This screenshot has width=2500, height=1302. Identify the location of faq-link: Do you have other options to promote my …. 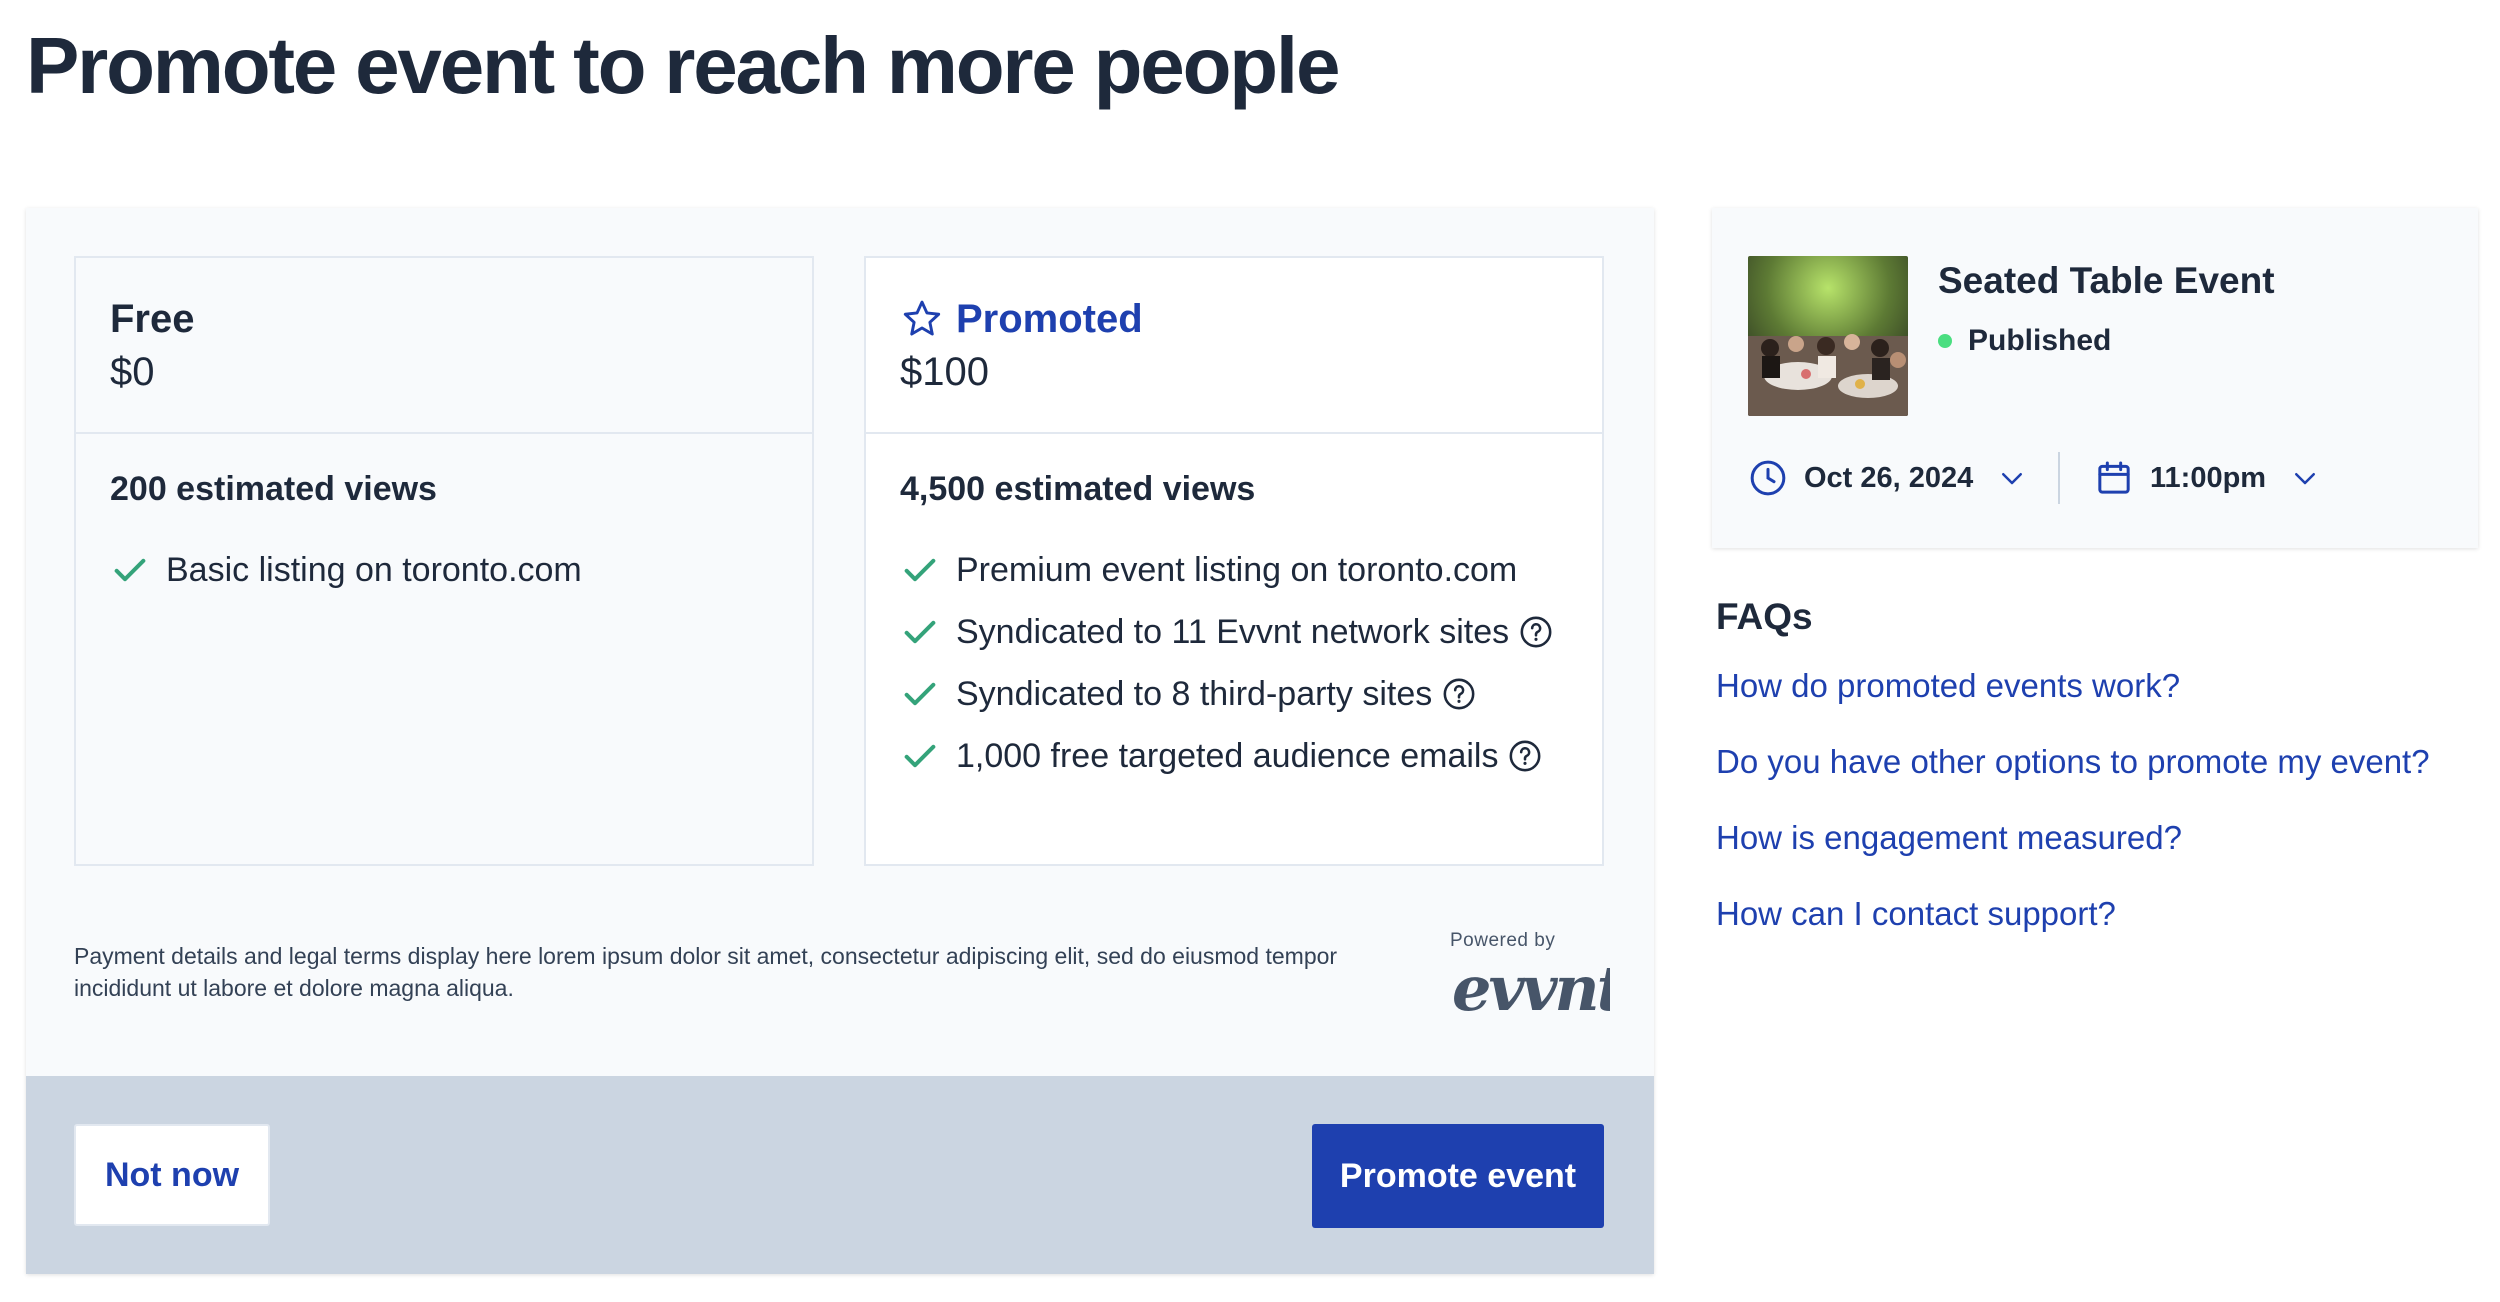
(2073, 762).